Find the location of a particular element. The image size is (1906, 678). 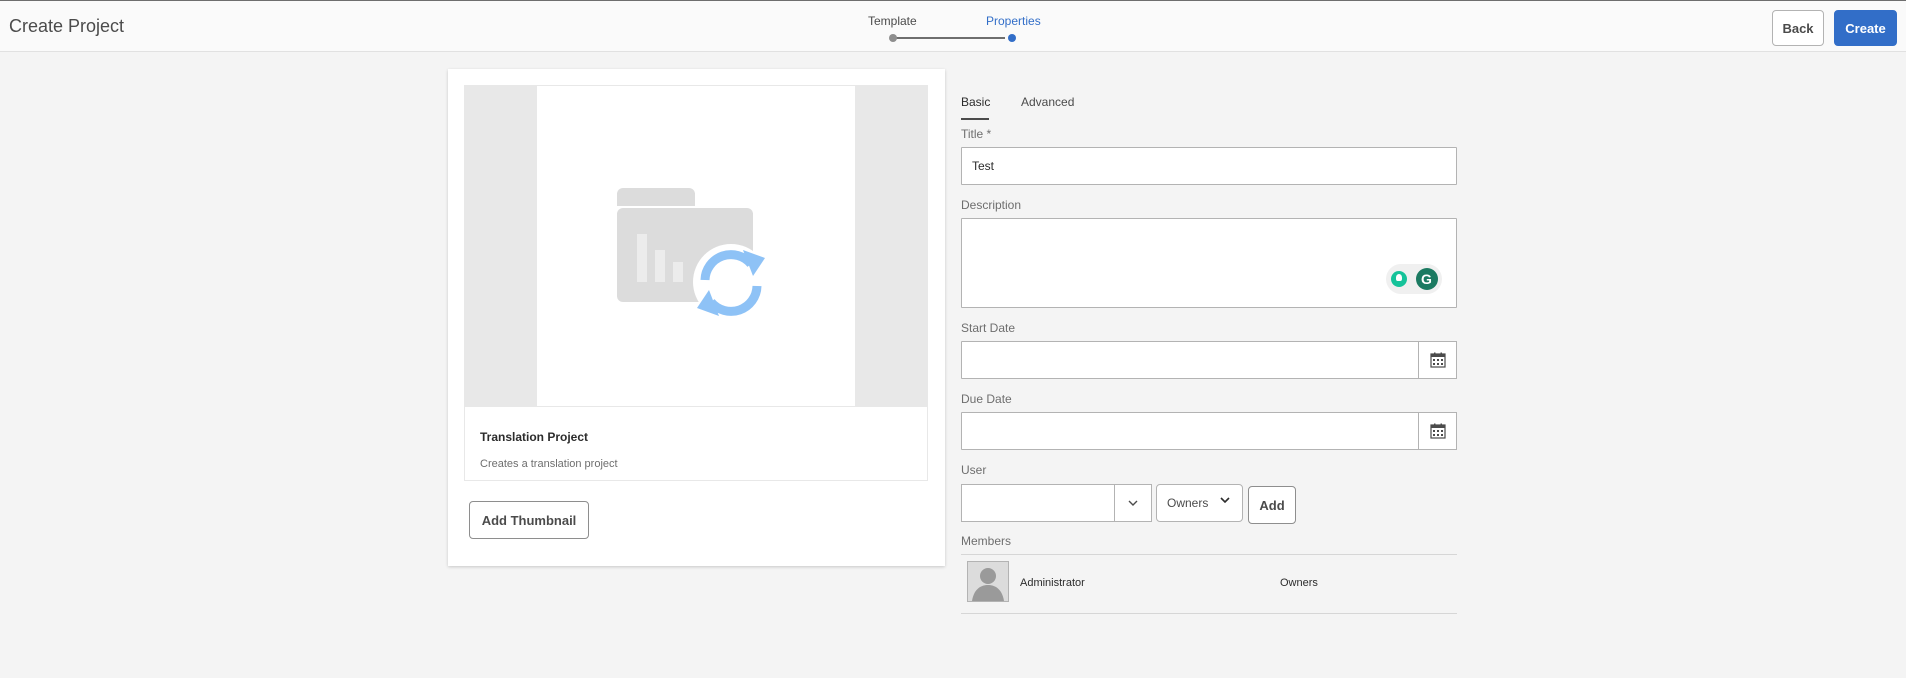

step-properties: Properties is located at coordinates (1013, 21).